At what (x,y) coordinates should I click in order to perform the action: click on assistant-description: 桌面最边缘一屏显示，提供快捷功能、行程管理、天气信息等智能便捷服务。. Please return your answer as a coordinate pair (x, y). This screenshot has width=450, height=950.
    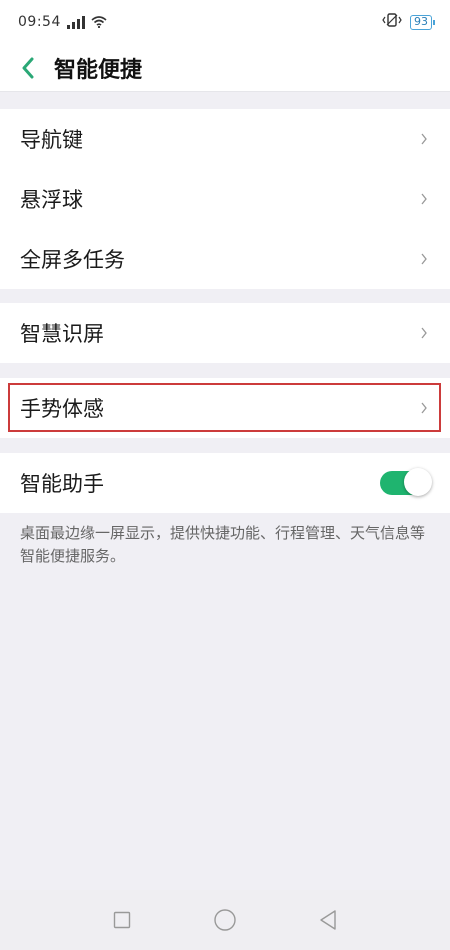
    Looking at the image, I should click on (223, 544).